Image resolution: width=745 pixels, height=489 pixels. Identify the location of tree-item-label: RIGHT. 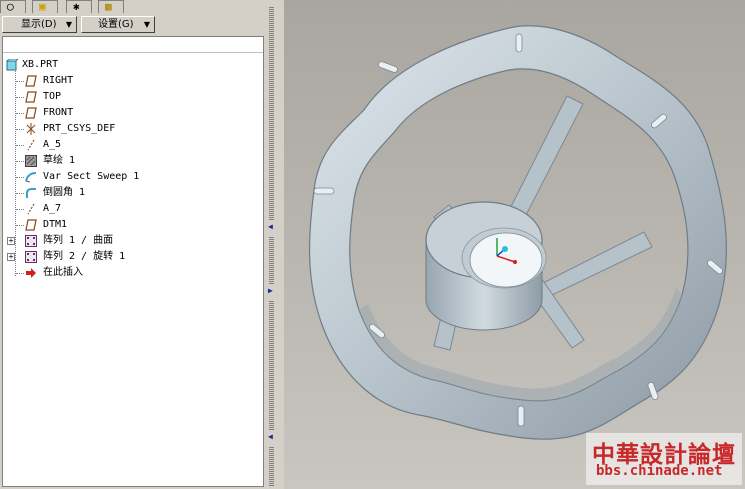
(58, 80).